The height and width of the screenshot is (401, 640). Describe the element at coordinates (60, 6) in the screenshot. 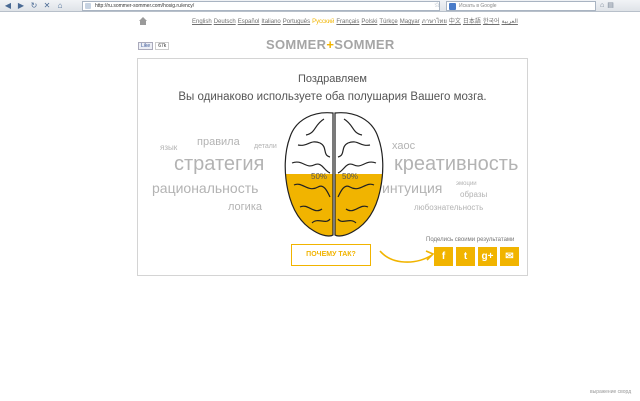

I see `home-nav-icon: ⌂` at that location.